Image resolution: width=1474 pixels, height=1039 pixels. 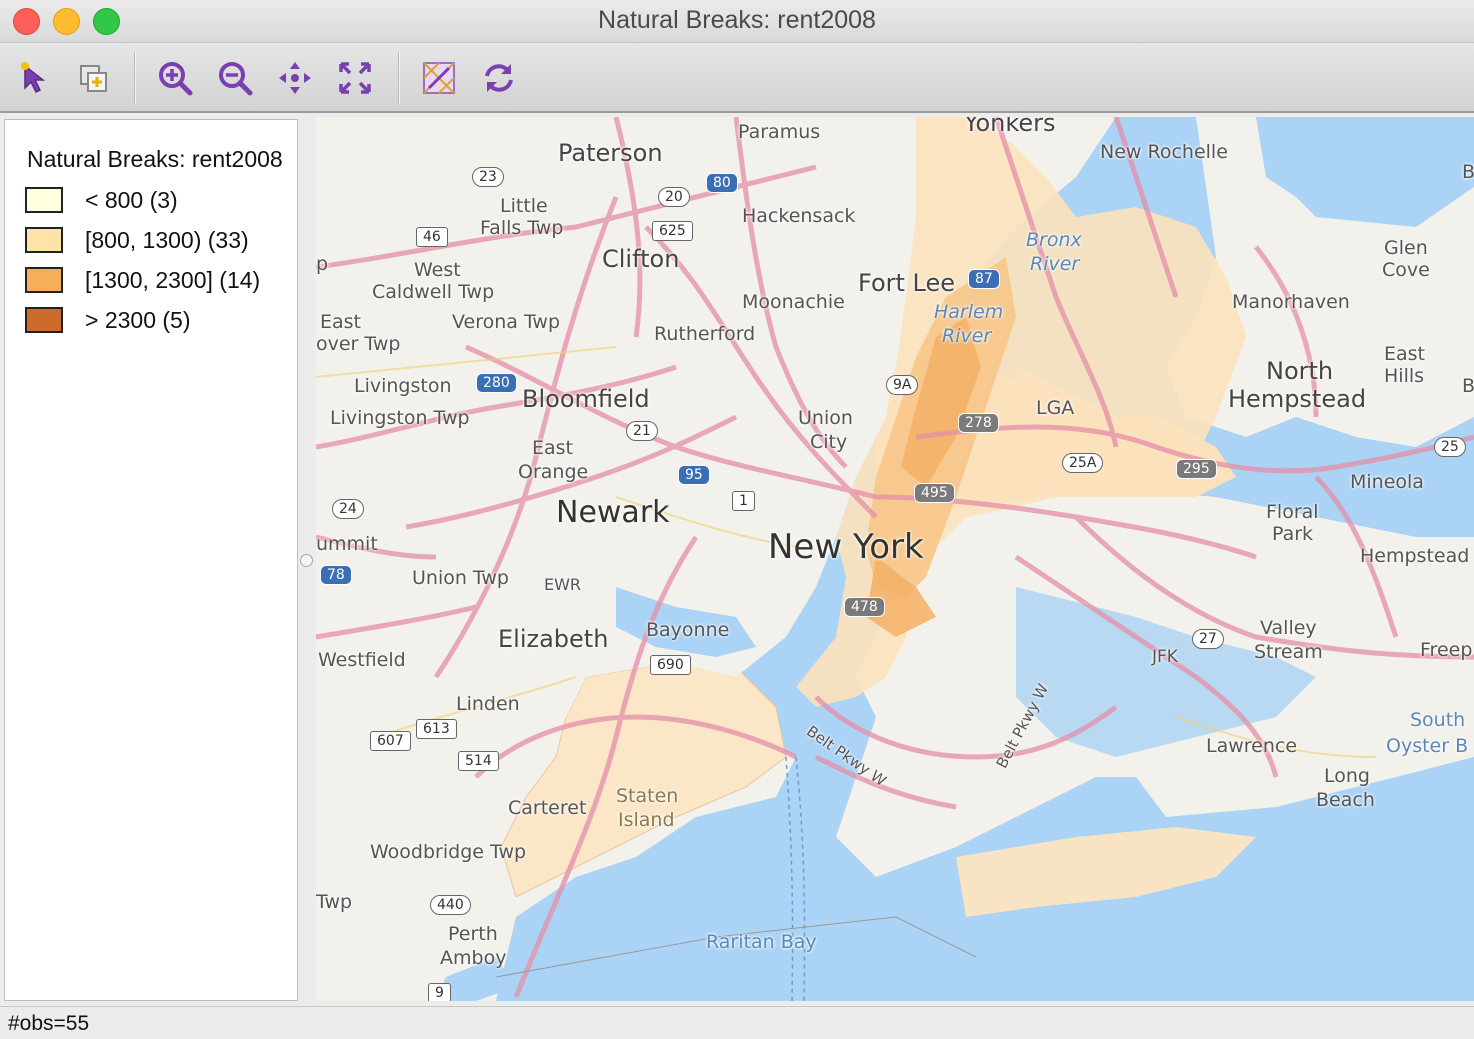 I want to click on map-label: Union Twp, so click(x=460, y=578).